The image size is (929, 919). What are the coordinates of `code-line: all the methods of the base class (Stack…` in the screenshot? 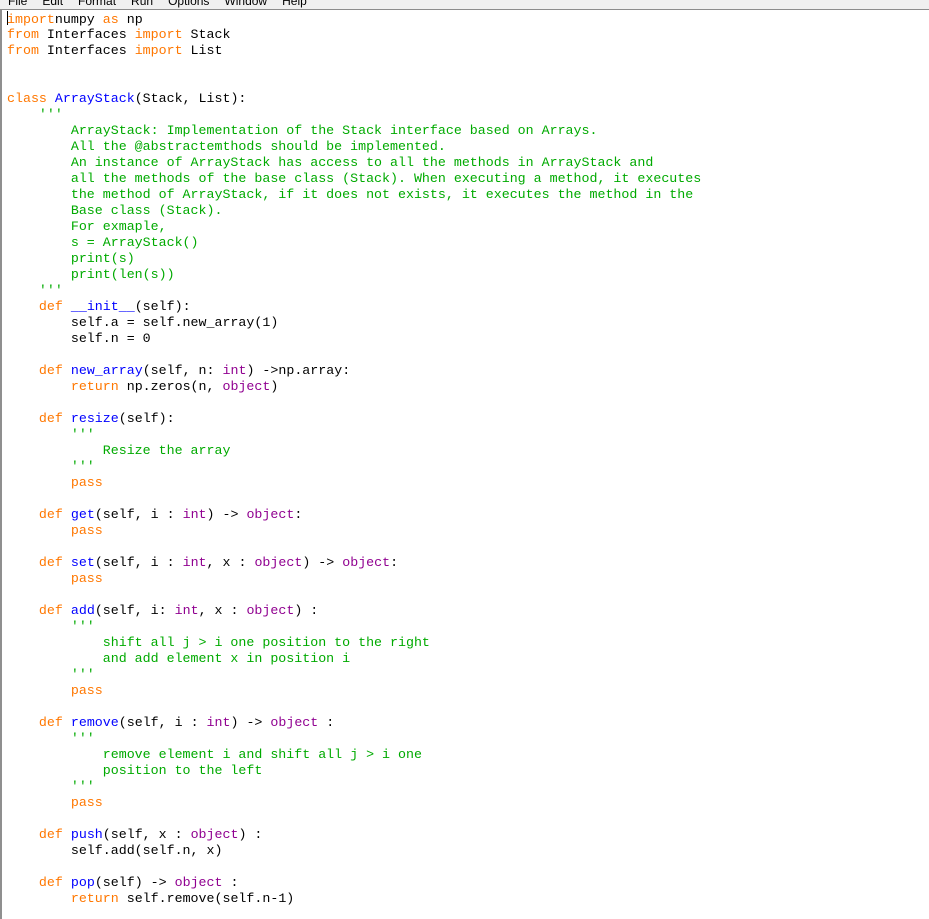 It's located at (354, 179).